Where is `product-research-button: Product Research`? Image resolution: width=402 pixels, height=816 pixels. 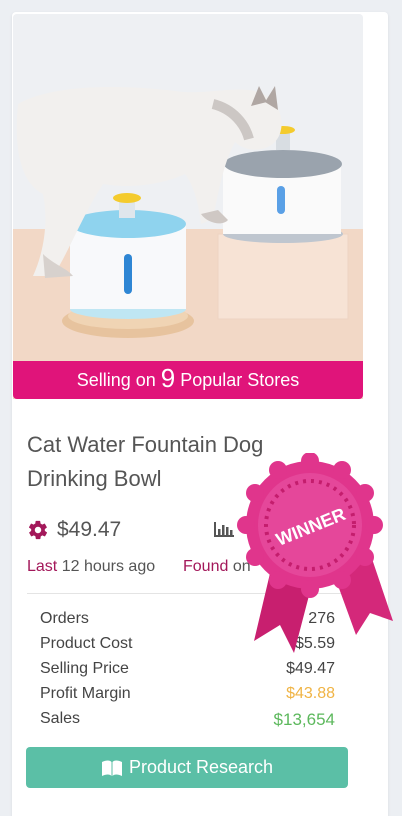 product-research-button: Product Research is located at coordinates (187, 767).